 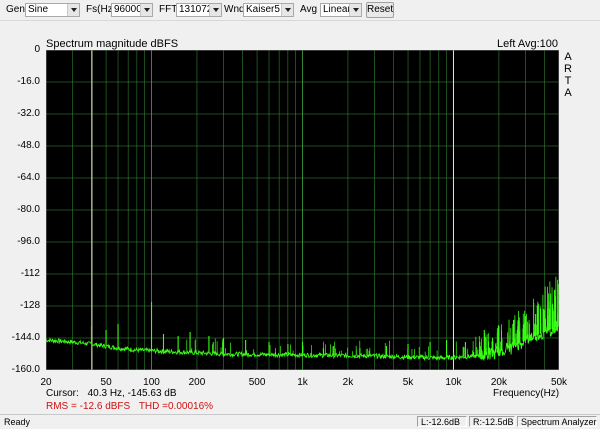 I want to click on cursor-label: Cursor:, so click(x=62, y=393).